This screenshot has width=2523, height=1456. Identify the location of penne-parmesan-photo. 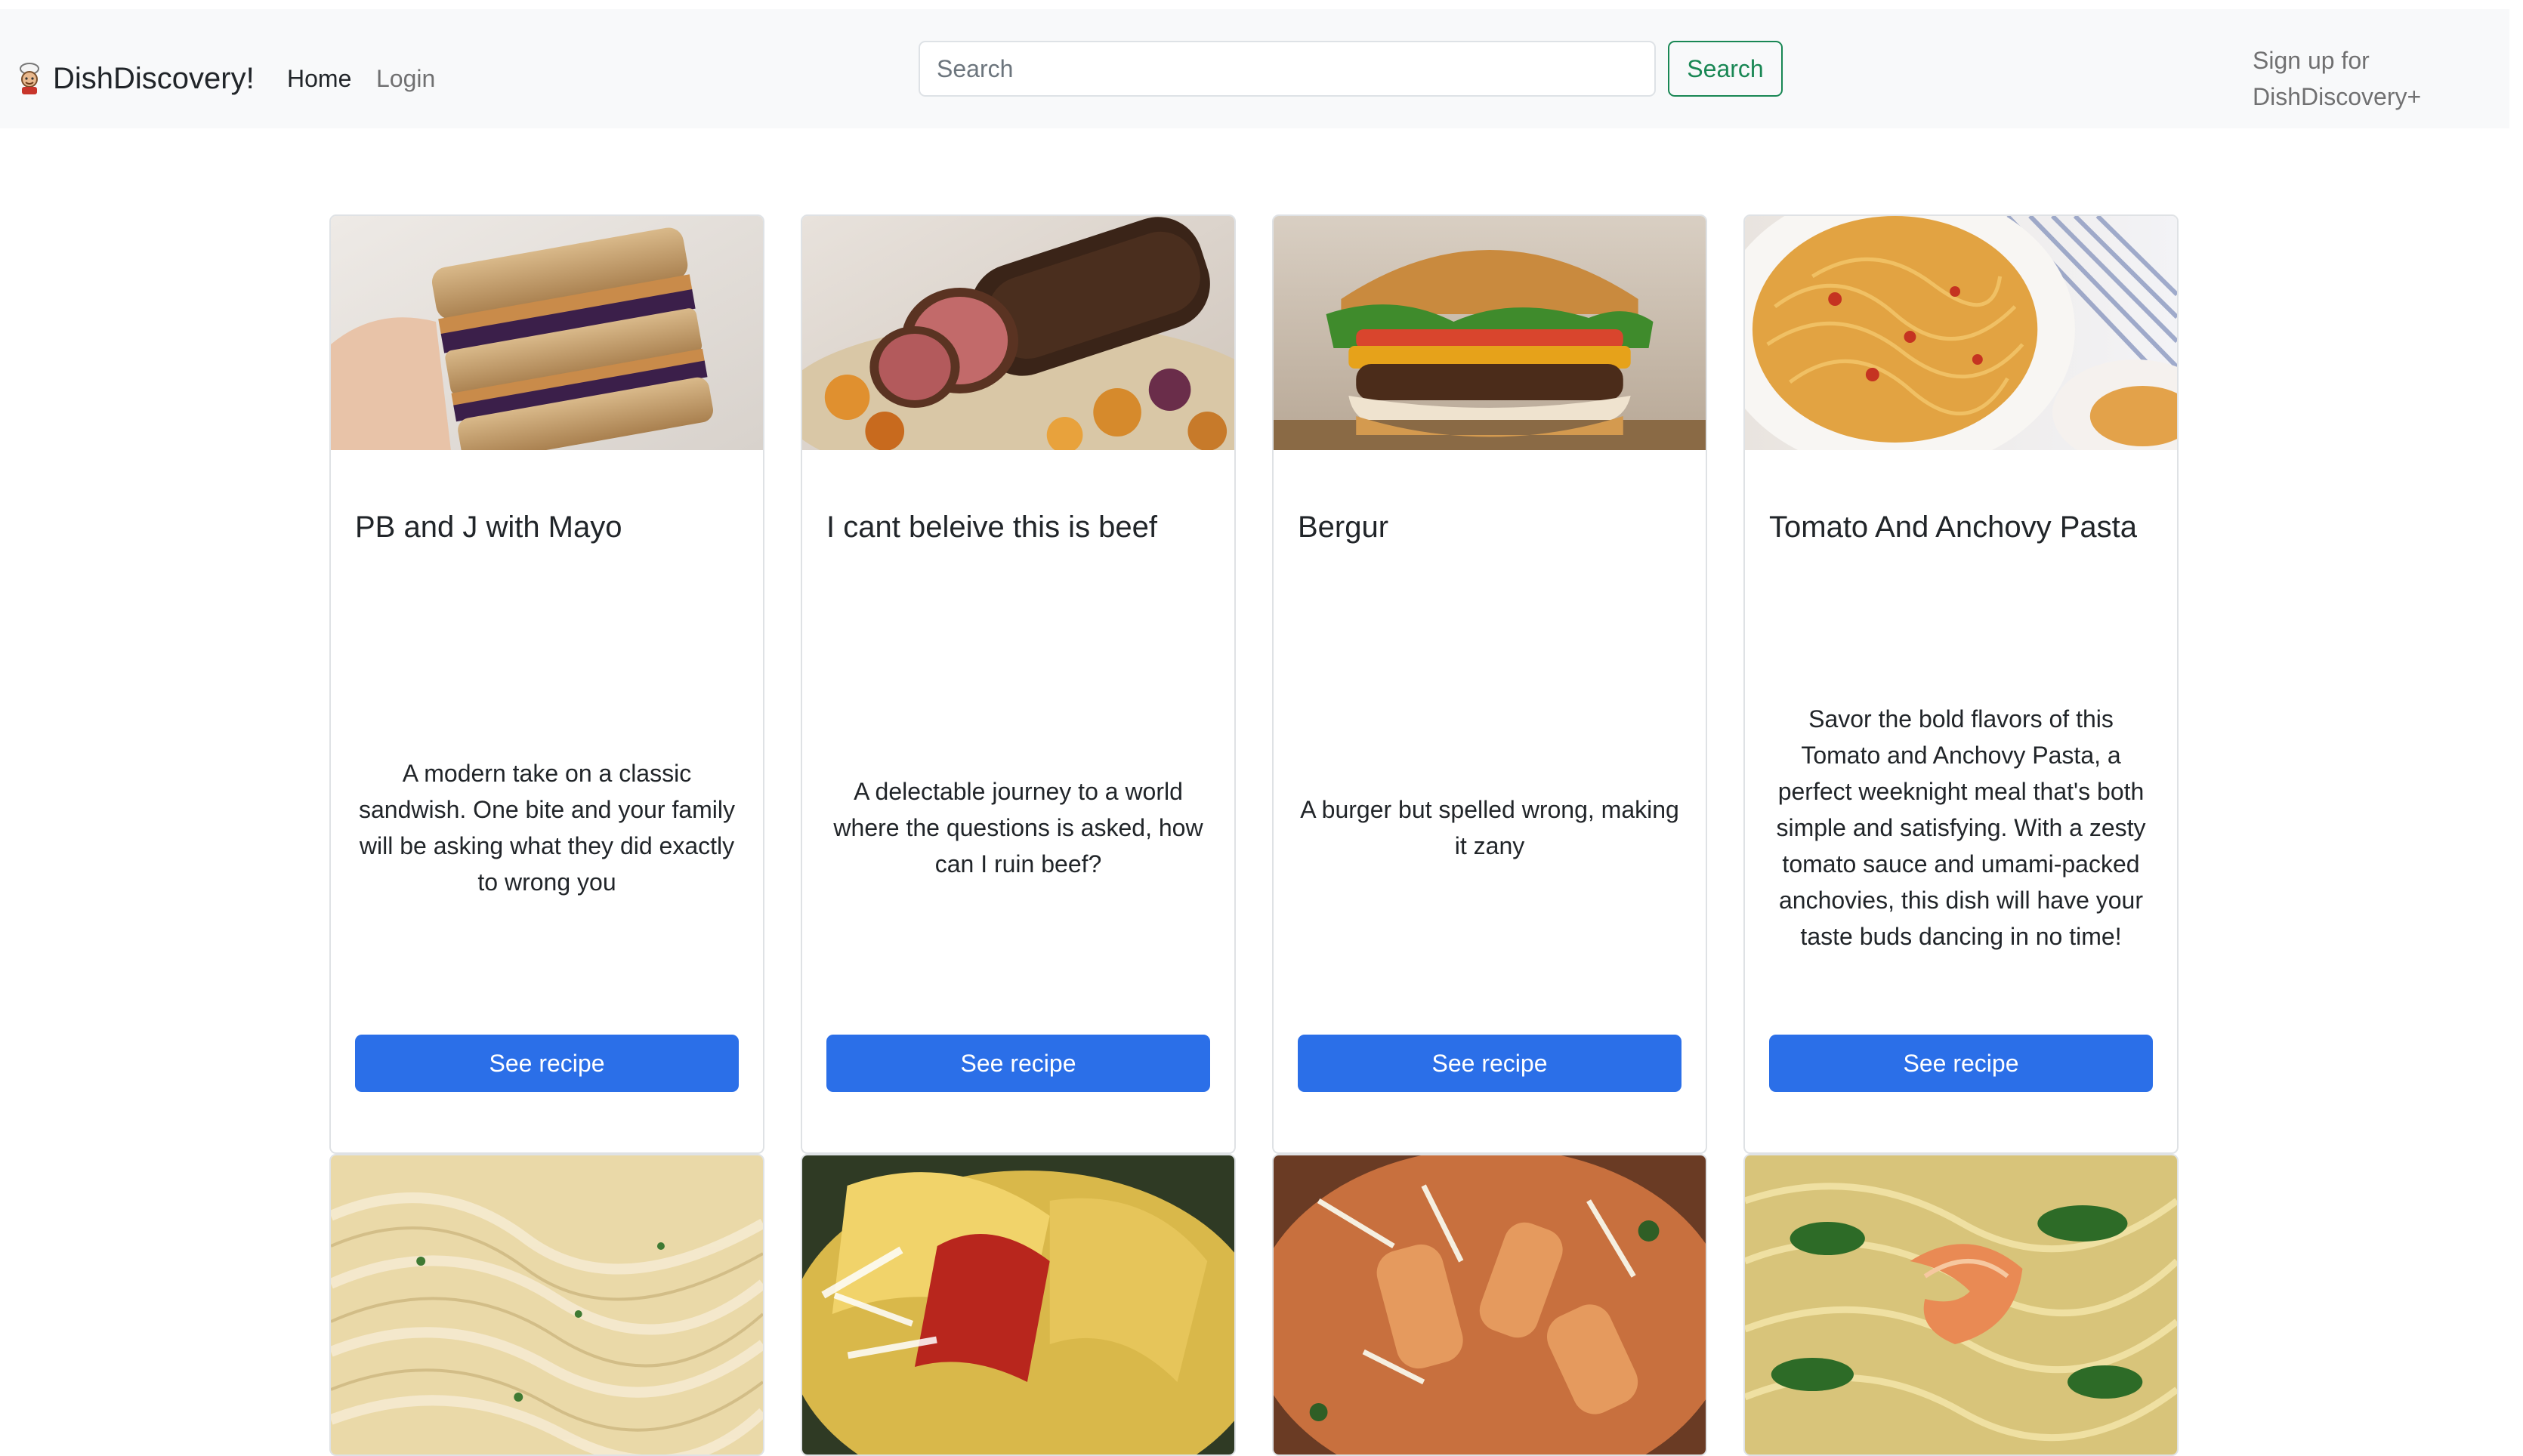
(1490, 1304).